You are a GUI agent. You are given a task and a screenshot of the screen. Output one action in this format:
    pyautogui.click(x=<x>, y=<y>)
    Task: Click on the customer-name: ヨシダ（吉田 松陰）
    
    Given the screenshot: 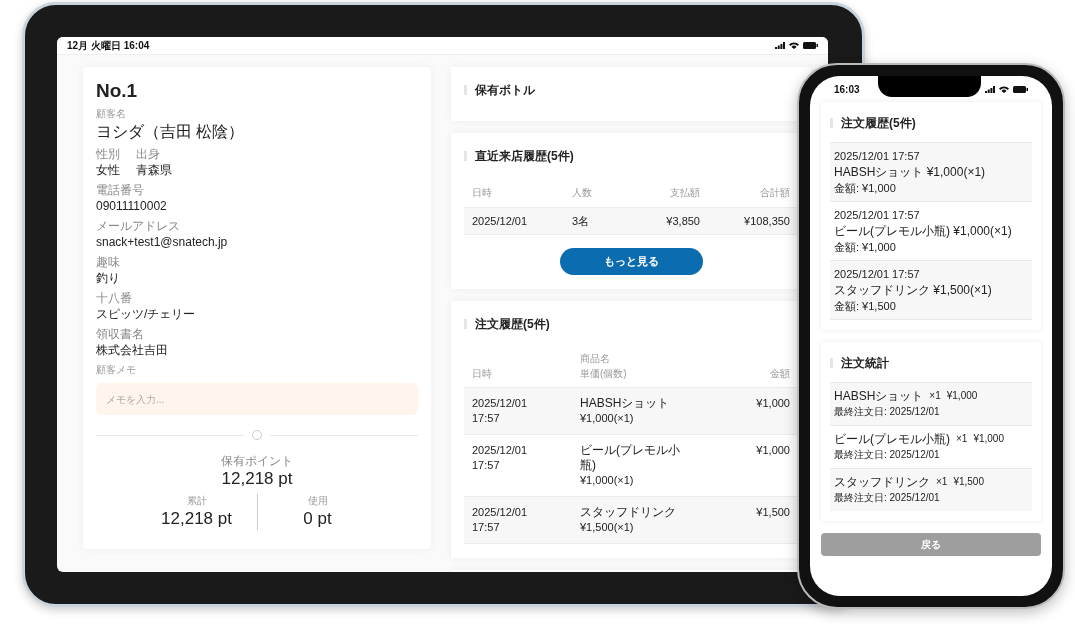 What is the action you would take?
    pyautogui.click(x=171, y=132)
    